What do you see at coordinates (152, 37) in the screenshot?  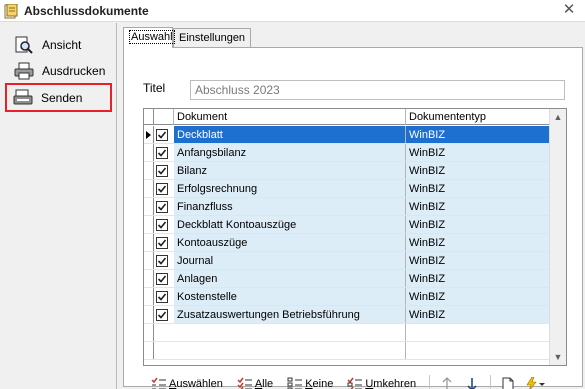 I see `tab-label: Auswahl` at bounding box center [152, 37].